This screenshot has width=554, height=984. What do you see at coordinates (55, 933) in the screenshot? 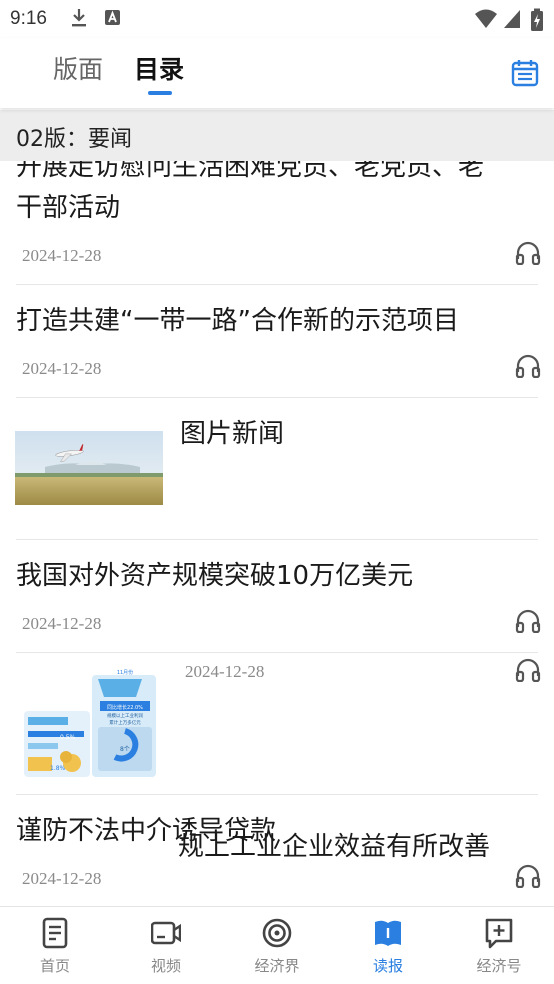
I see `document-icon` at bounding box center [55, 933].